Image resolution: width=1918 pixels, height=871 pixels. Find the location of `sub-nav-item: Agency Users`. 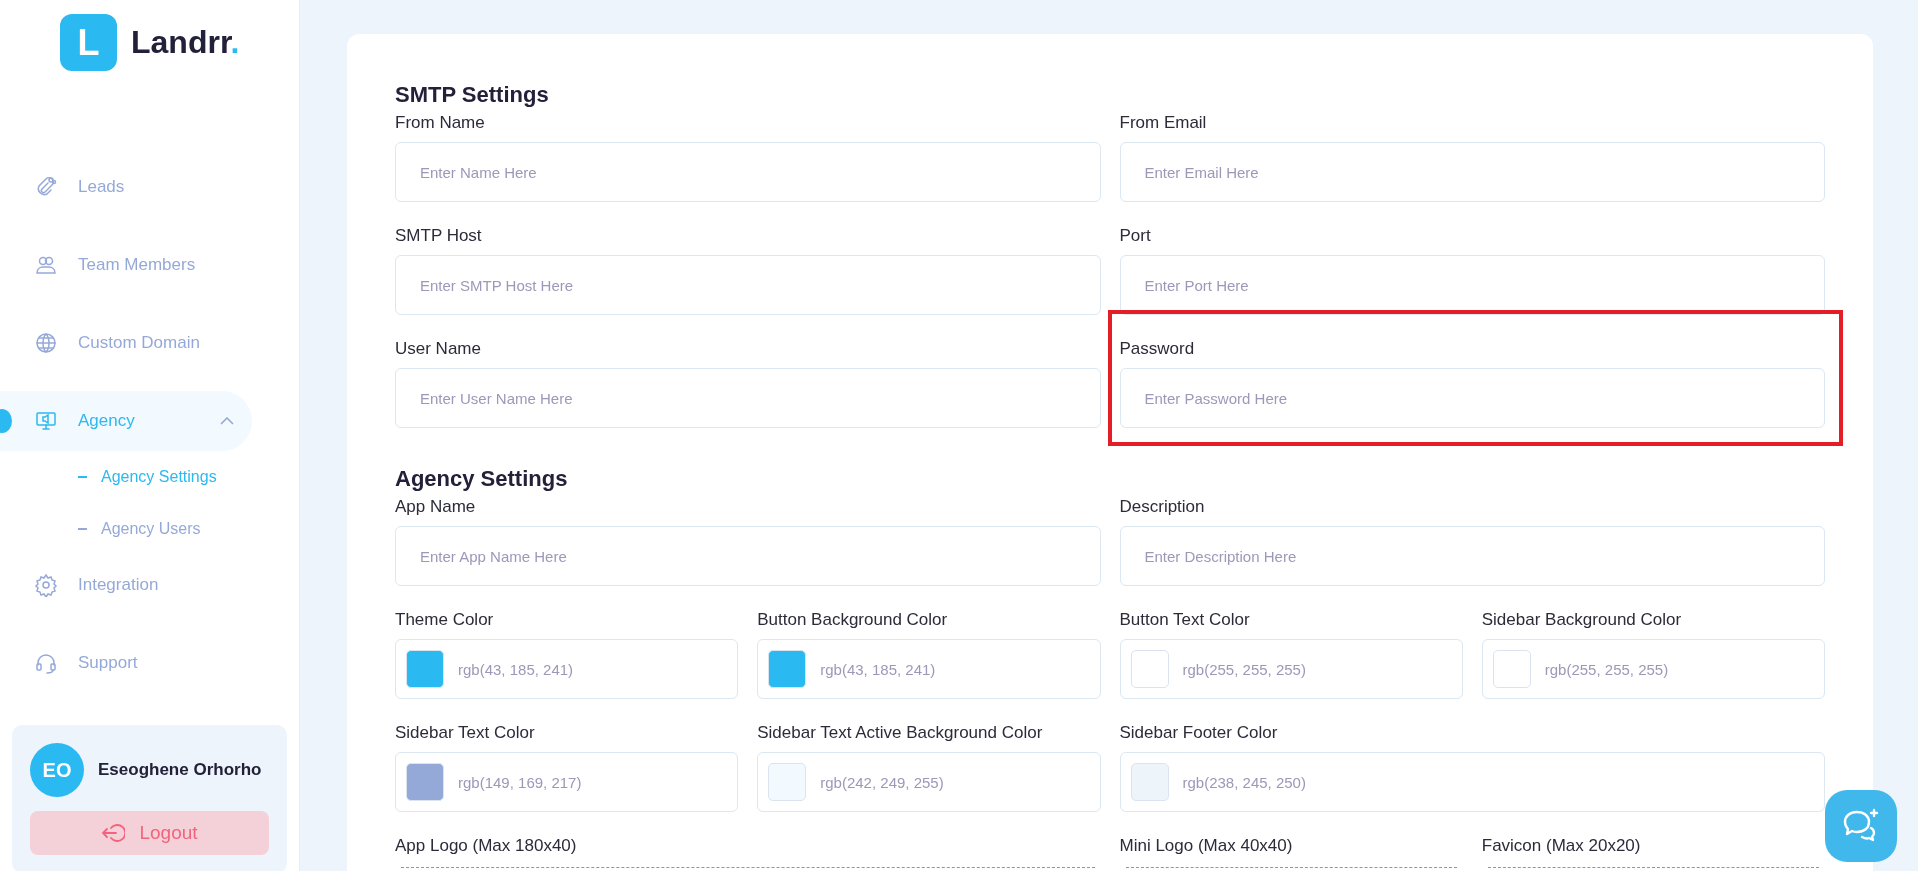

sub-nav-item: Agency Users is located at coordinates (149, 529).